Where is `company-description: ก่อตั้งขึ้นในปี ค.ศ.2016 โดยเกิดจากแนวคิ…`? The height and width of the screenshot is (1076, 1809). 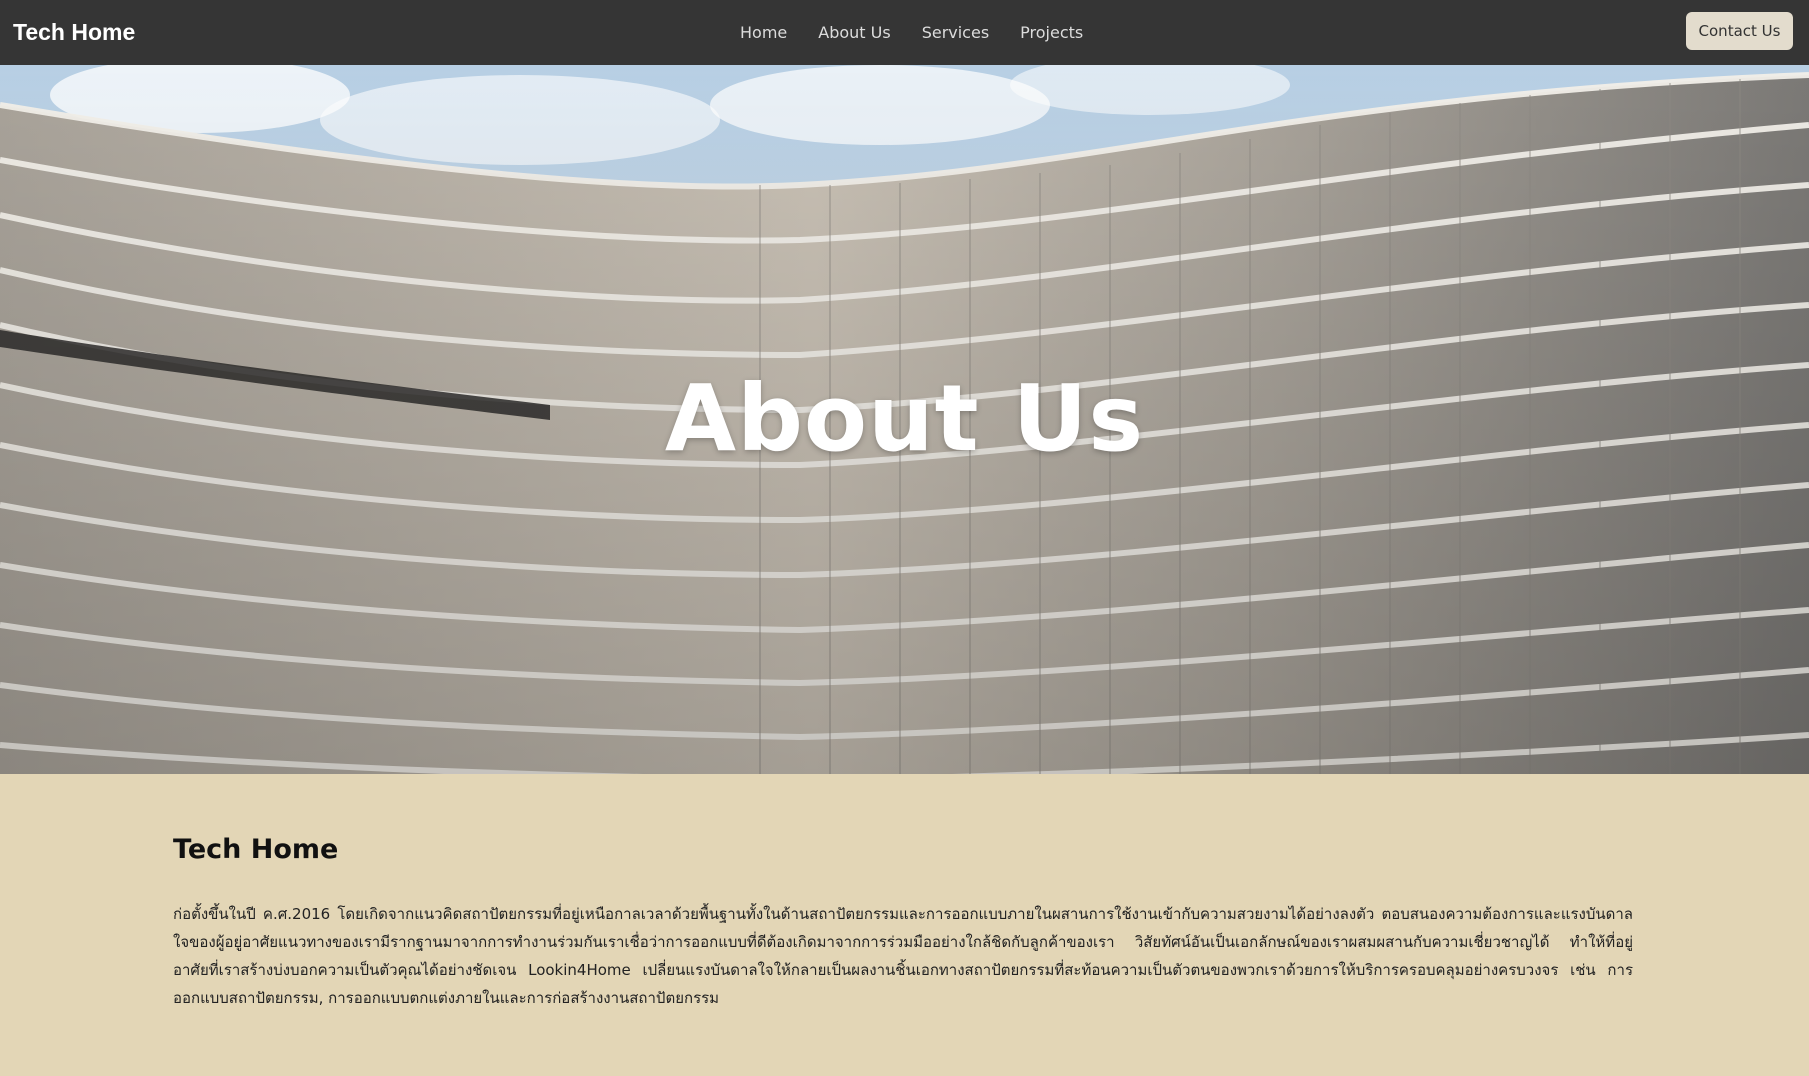
company-description: ก่อตั้งขึ้นในปี ค.ศ.2016 โดยเกิดจากแนวคิ… is located at coordinates (903, 956).